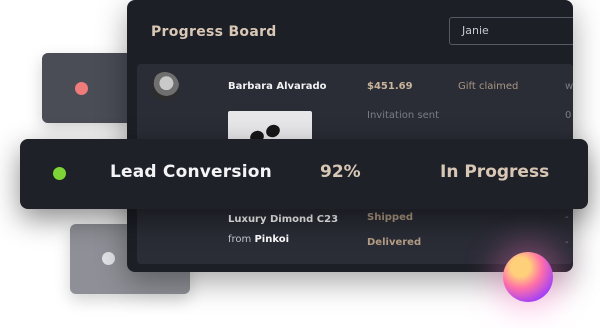 This screenshot has height=328, width=600. Describe the element at coordinates (165, 86) in the screenshot. I see `avatar` at that location.